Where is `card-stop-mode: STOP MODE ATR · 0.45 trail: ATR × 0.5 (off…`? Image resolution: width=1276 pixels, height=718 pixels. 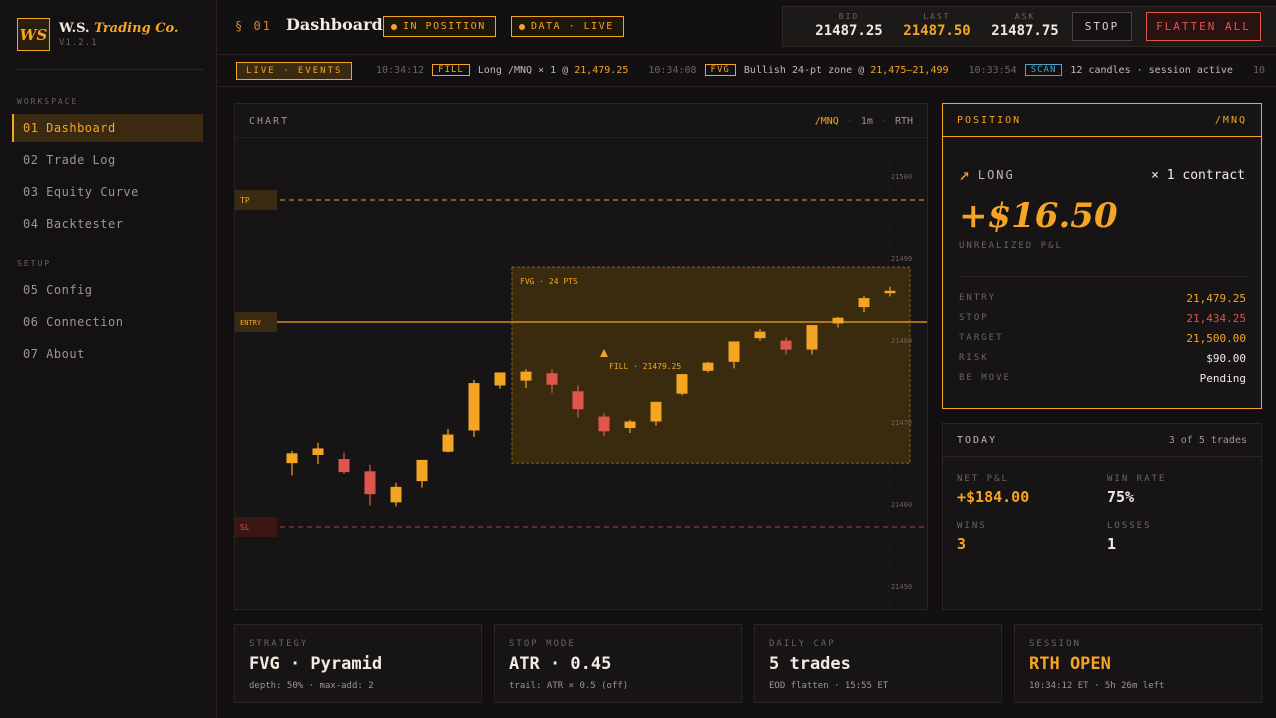 card-stop-mode: STOP MODE ATR · 0.45 trail: ATR × 0.5 (off… is located at coordinates (618, 663).